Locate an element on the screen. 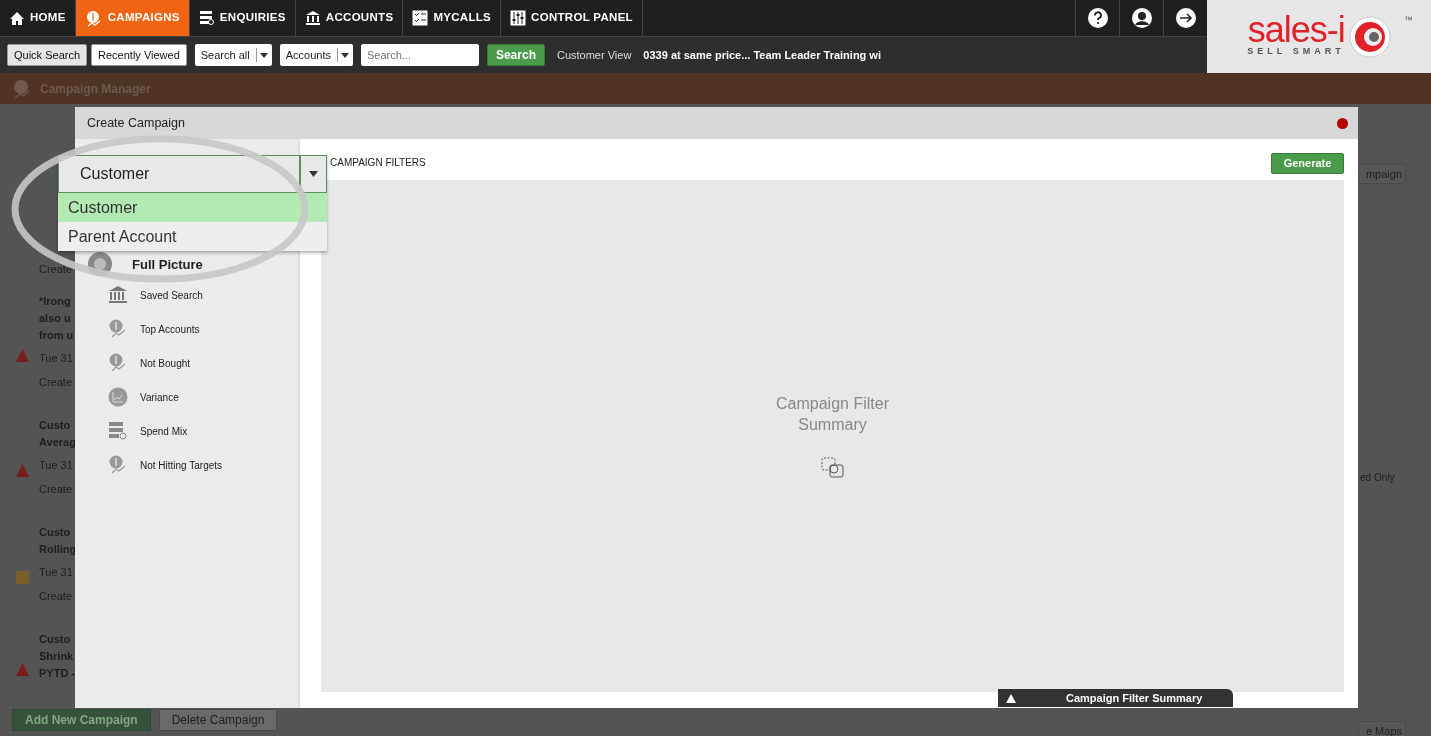 The image size is (1431, 736). section-title: CAMPAIGN FILTERS is located at coordinates (378, 163).